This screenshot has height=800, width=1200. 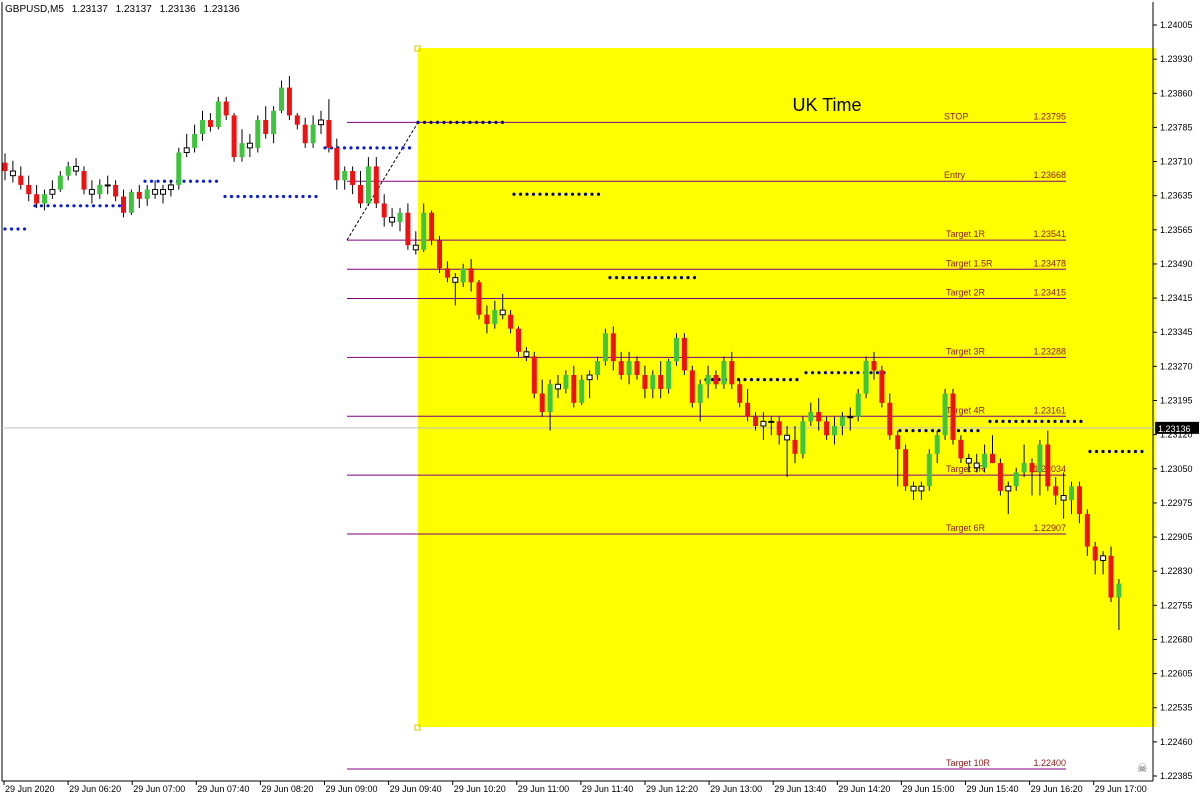 I want to click on x-tick-label: 29 Jun 09:40, so click(x=416, y=789).